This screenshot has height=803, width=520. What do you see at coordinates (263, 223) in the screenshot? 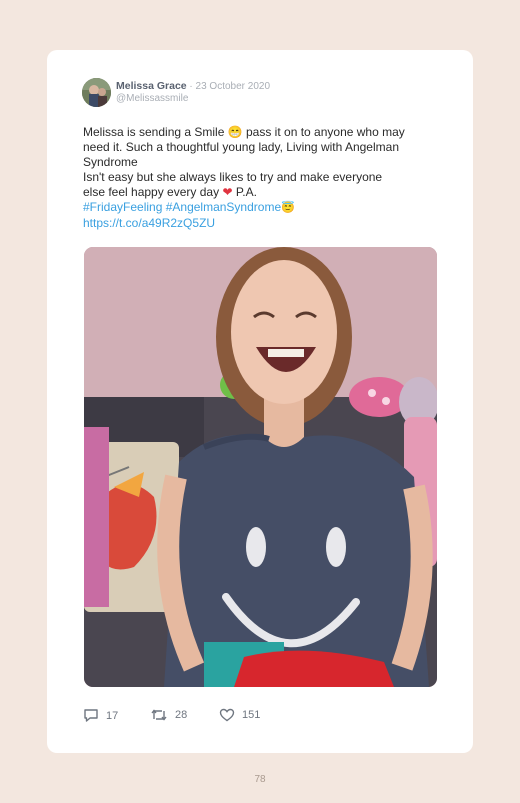
I see `tweet-link: https://t.co/a49R2zQ5ZU` at bounding box center [263, 223].